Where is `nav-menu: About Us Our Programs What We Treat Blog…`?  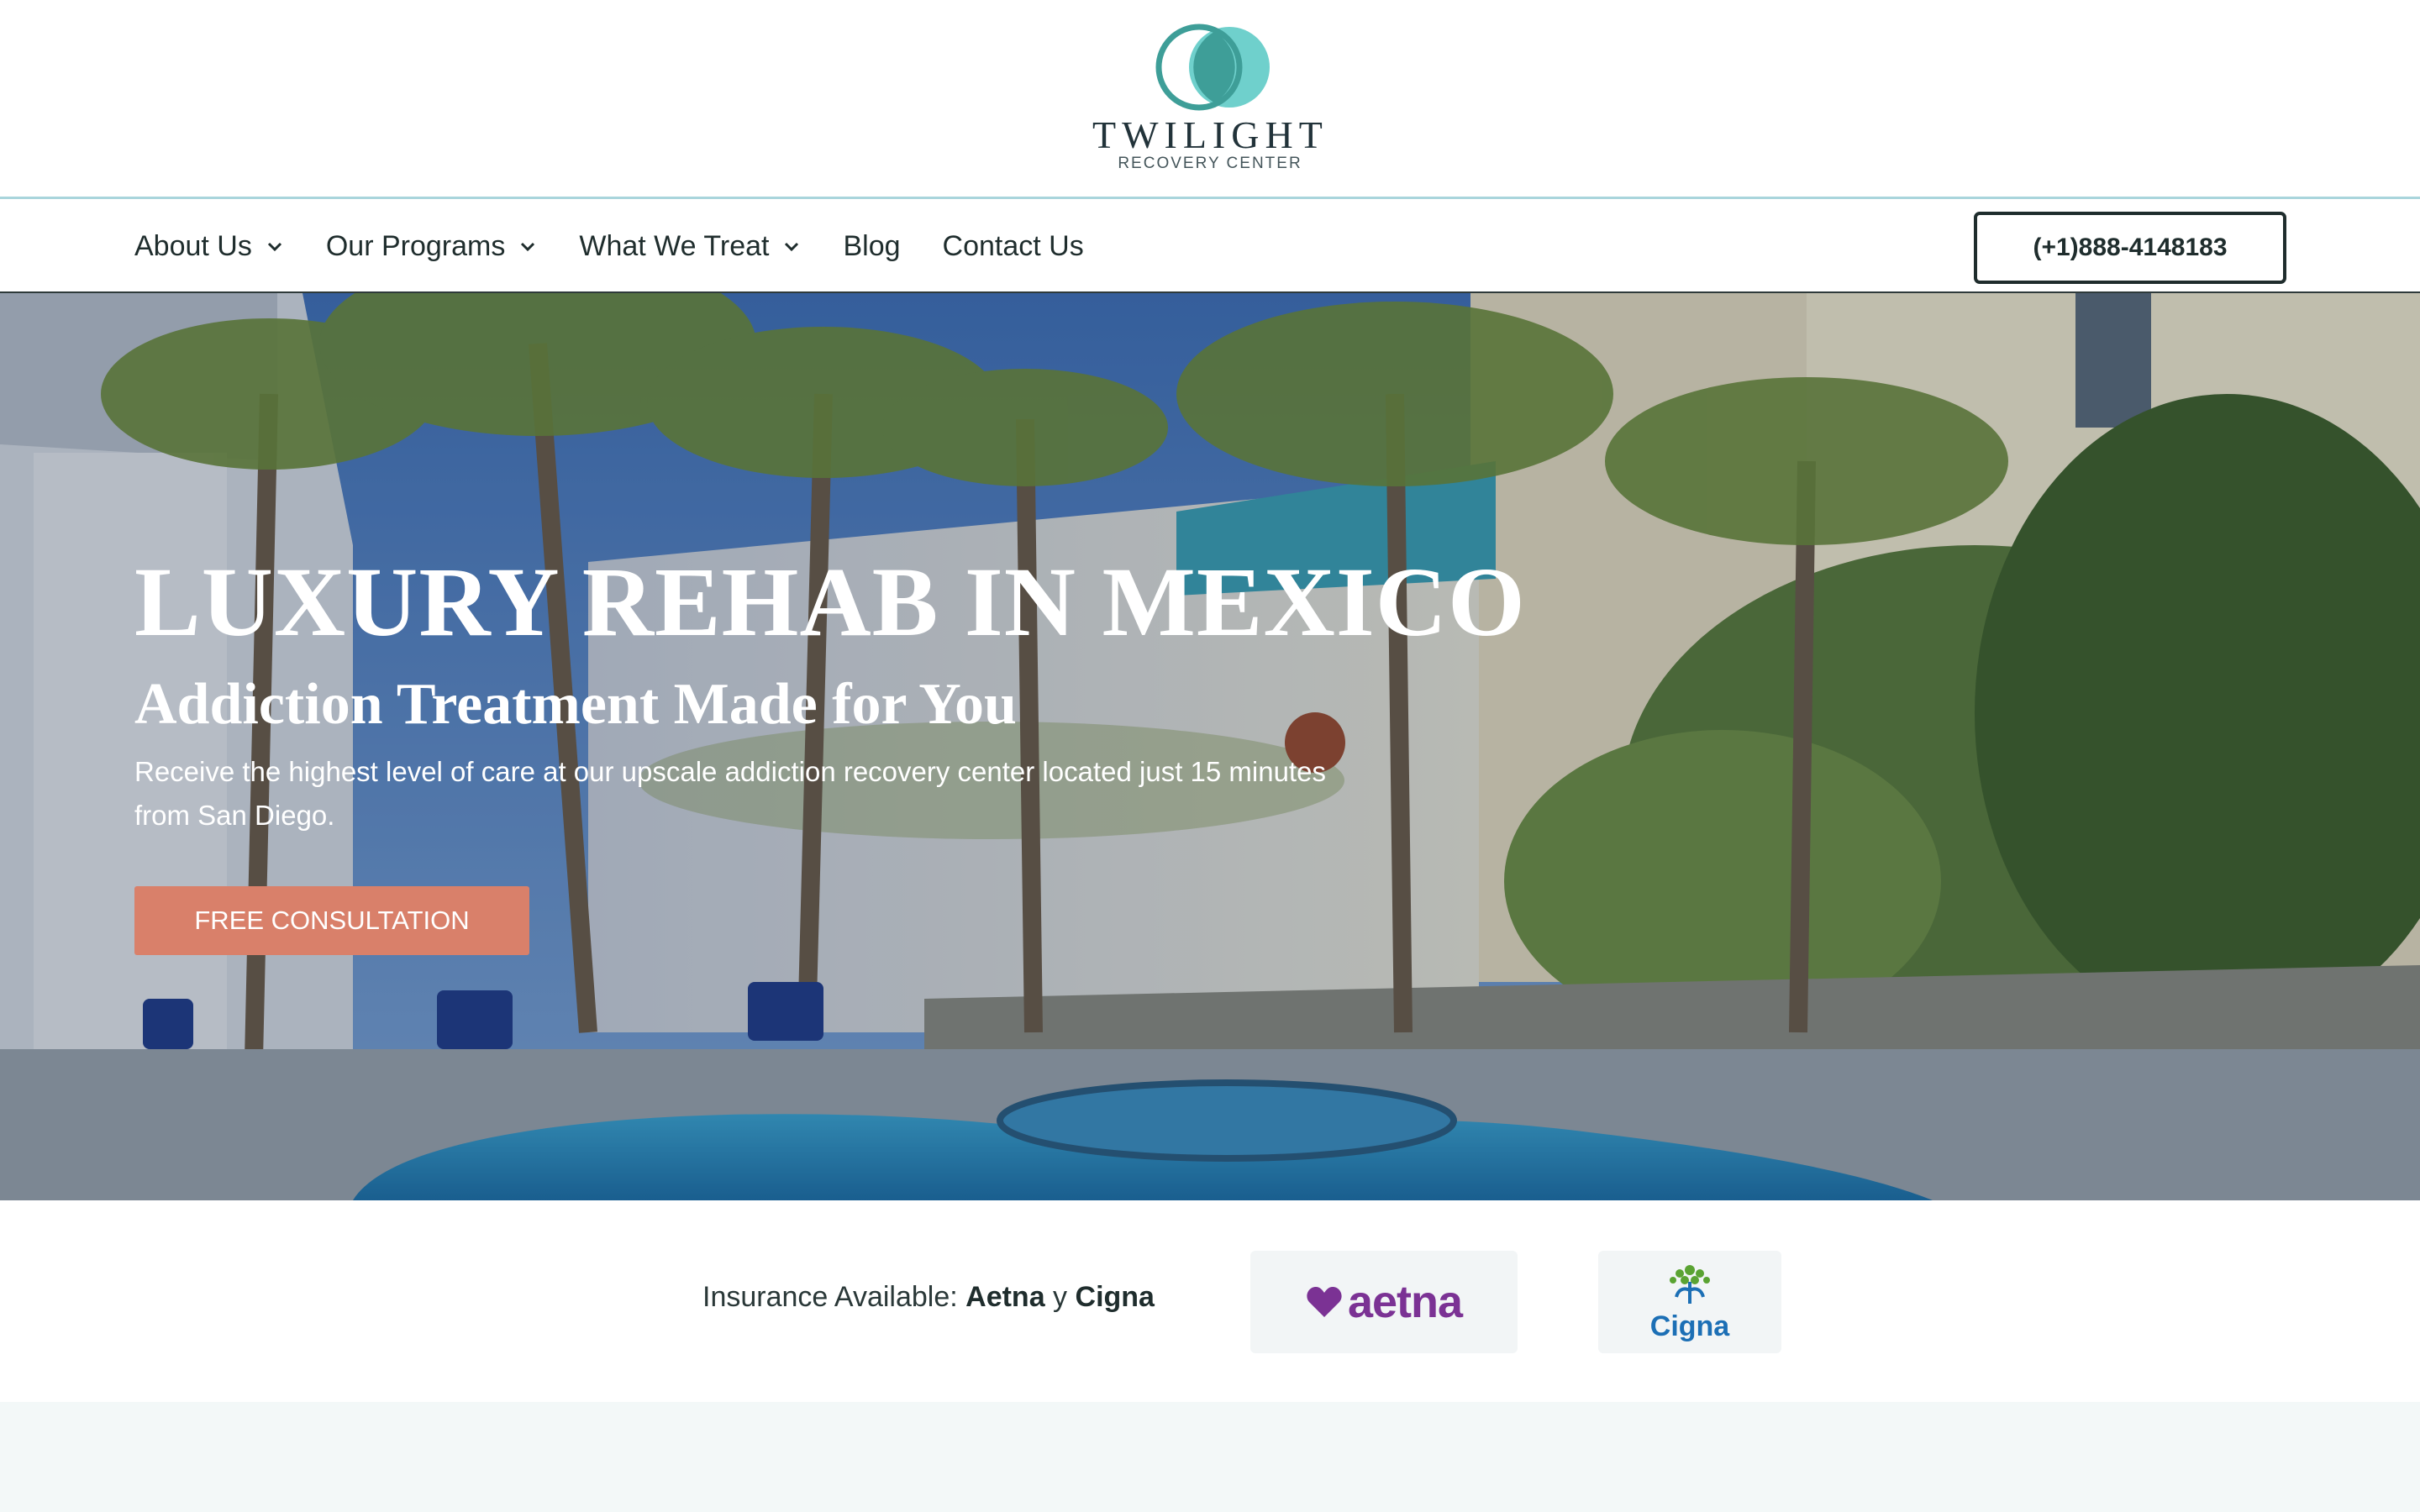
nav-menu: About Us Our Programs What We Treat Blog… is located at coordinates (609, 246).